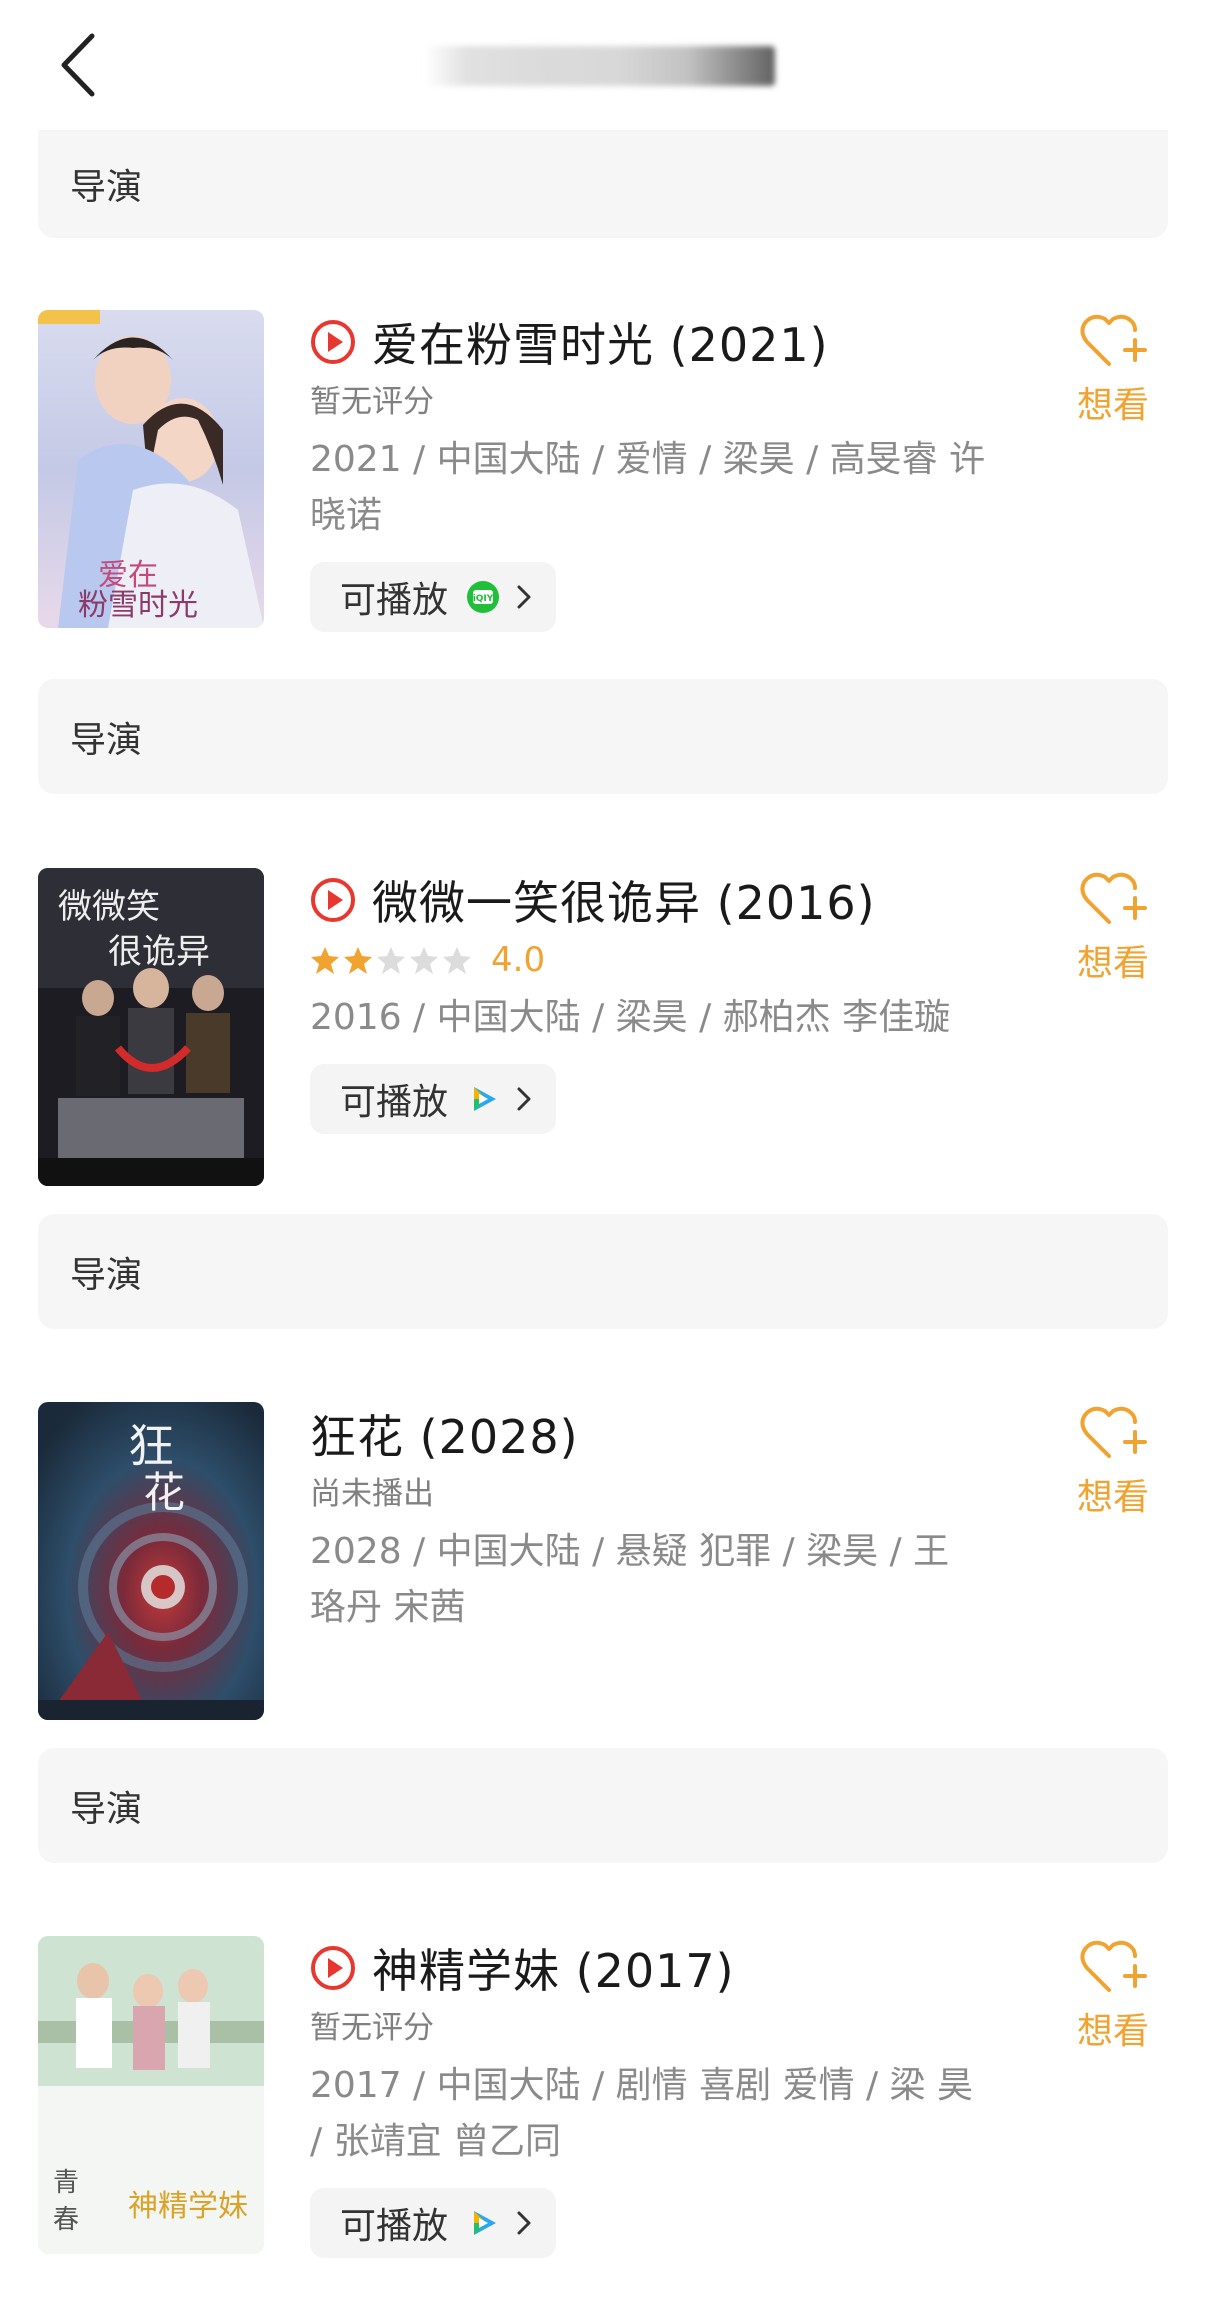  What do you see at coordinates (109, 907) in the screenshot?
I see `svg-text: 微微笑` at bounding box center [109, 907].